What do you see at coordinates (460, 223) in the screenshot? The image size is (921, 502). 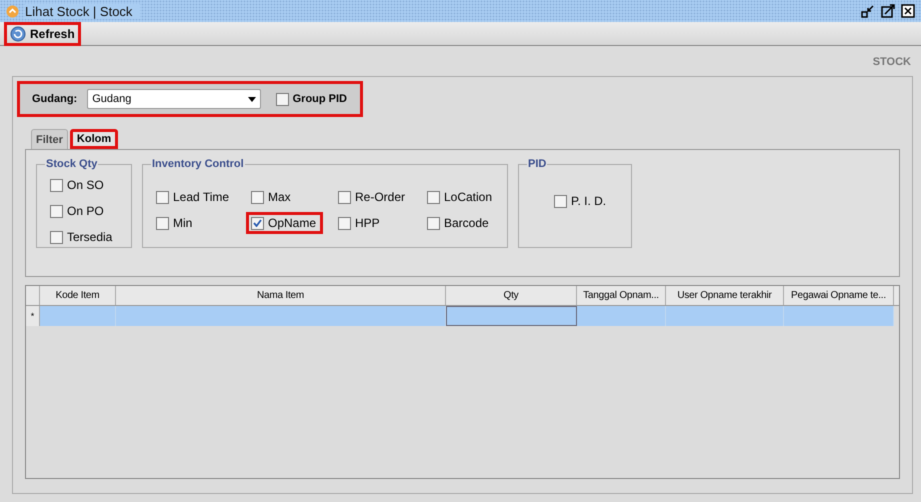 I see `column-checkbox: Barcode` at bounding box center [460, 223].